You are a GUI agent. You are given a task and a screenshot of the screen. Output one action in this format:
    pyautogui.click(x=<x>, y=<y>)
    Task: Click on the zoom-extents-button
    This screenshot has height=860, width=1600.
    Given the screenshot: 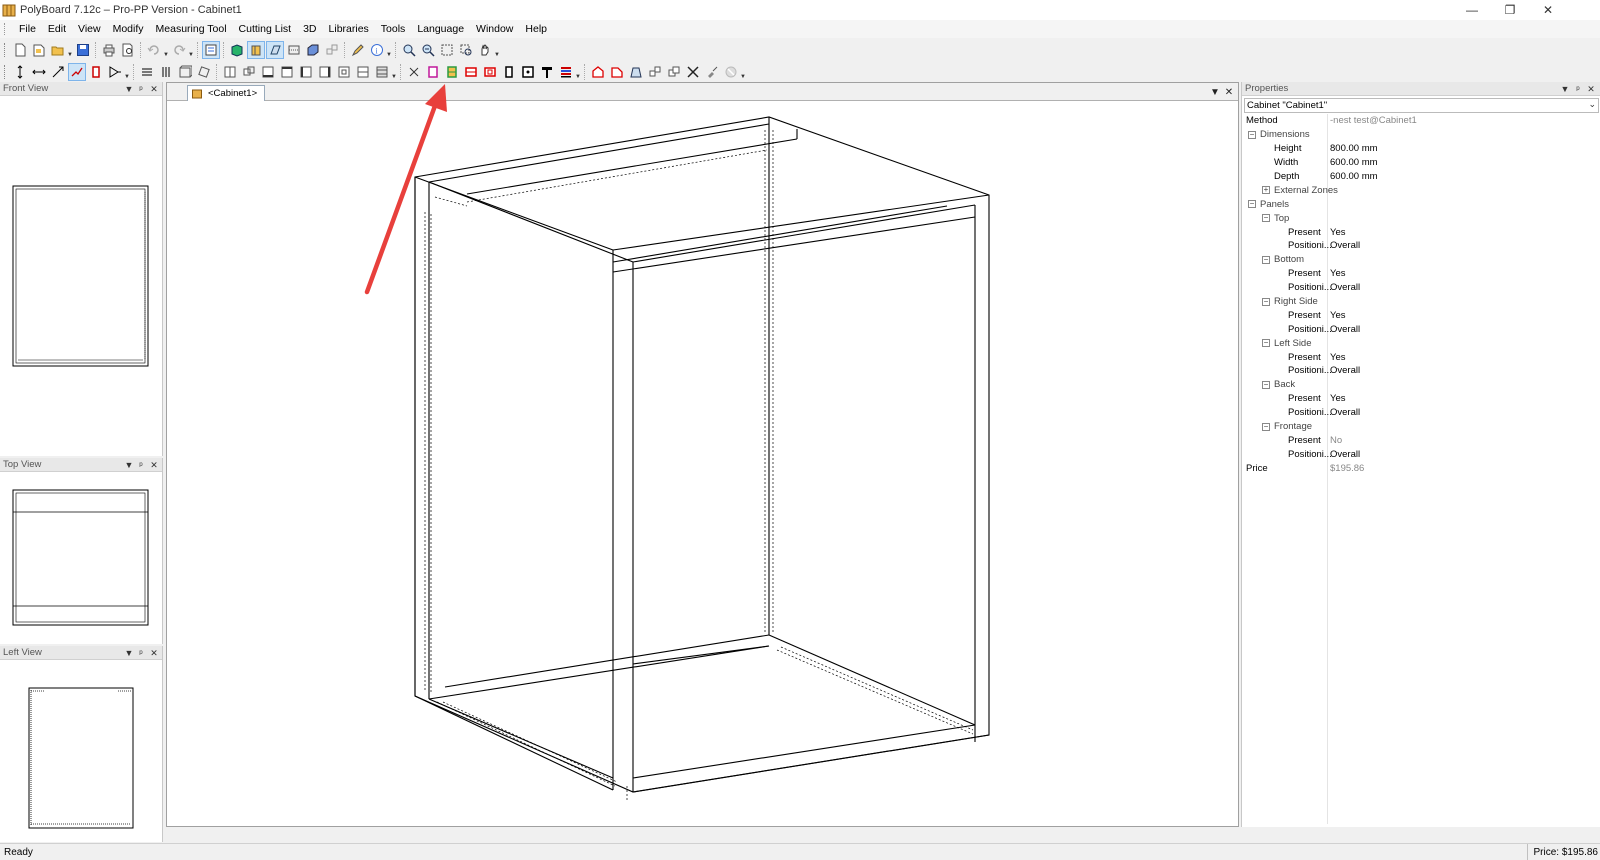 What is the action you would take?
    pyautogui.click(x=447, y=50)
    